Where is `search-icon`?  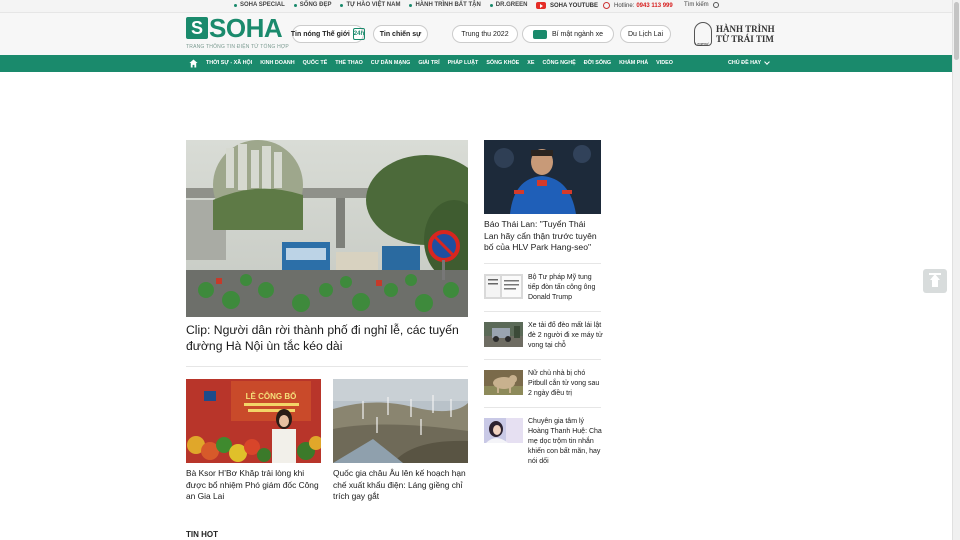
search-icon is located at coordinates (715, 5).